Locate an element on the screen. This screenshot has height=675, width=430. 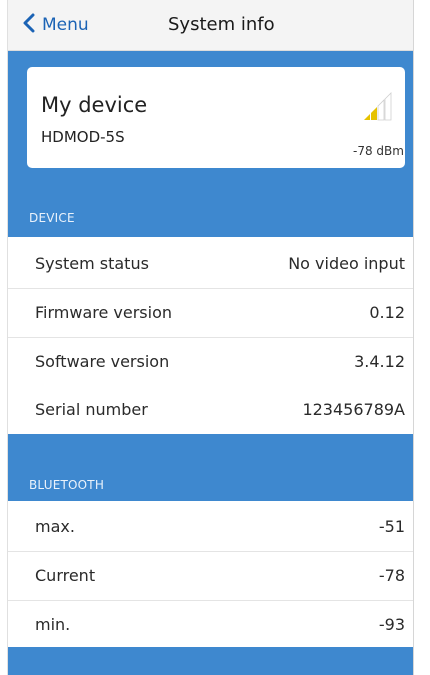
list-item-serial-number: Serial number 123456789A is located at coordinates (211, 410).